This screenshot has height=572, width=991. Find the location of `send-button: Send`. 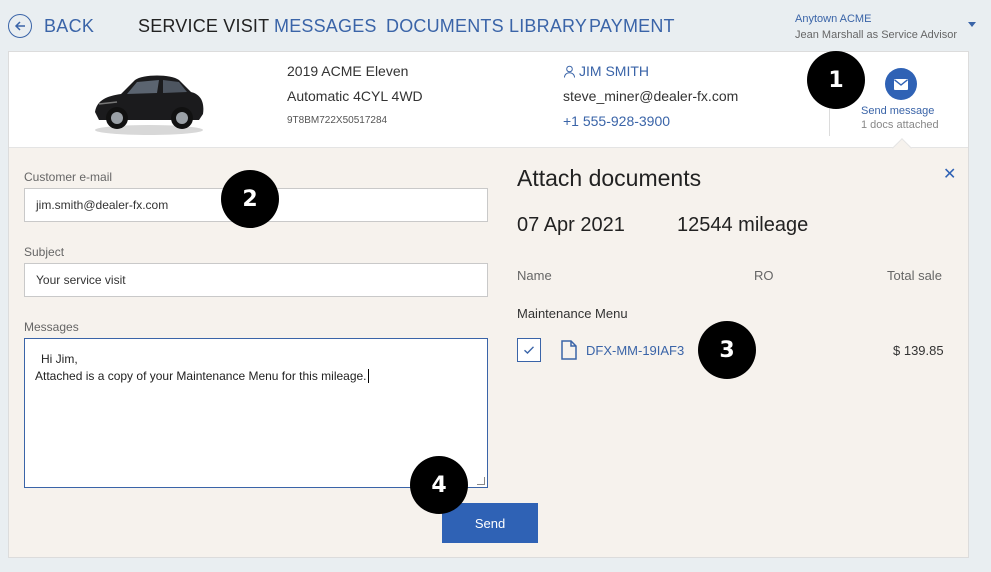

send-button: Send is located at coordinates (490, 523).